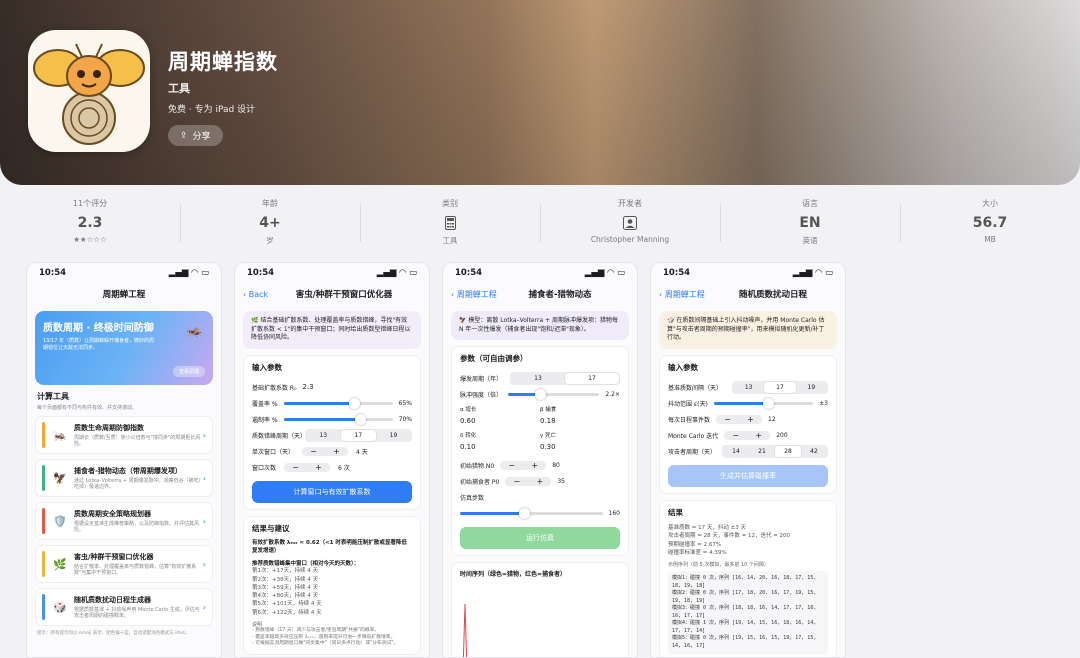 This screenshot has height=658, width=1080. I want to click on count-row: 窗口次数 − + 6 次, so click(332, 467).